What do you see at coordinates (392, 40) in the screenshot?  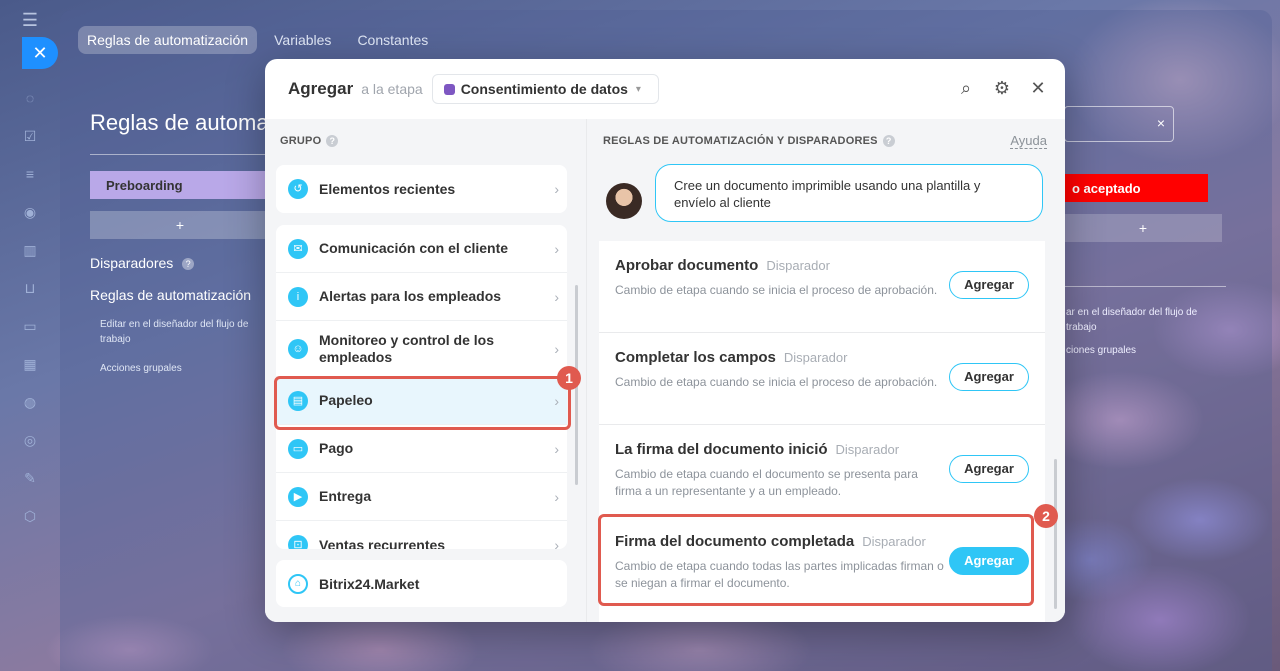 I see `tab-constants: Constantes` at bounding box center [392, 40].